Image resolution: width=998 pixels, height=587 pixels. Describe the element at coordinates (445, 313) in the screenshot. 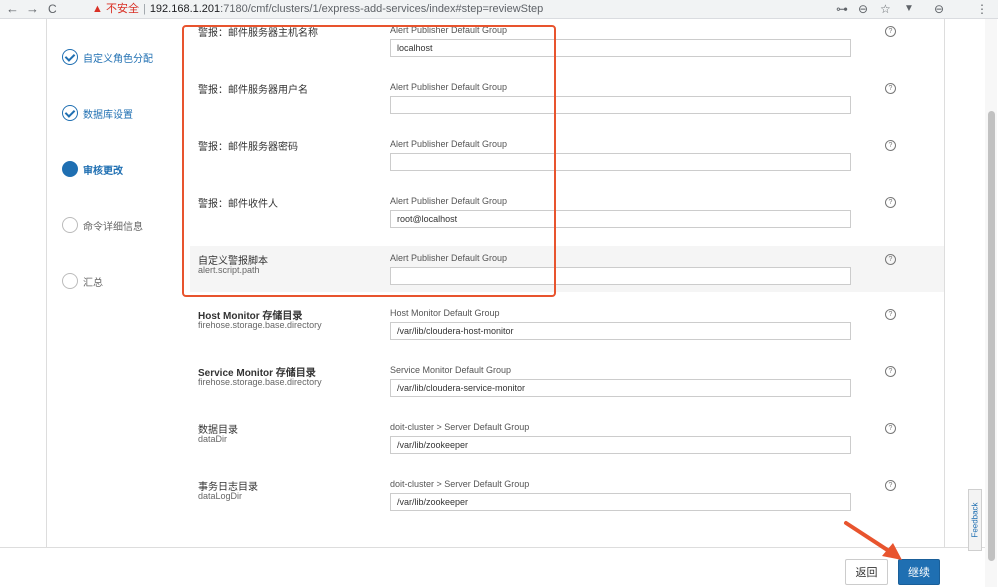

I see `config-group: Host Monitor Default Group` at that location.